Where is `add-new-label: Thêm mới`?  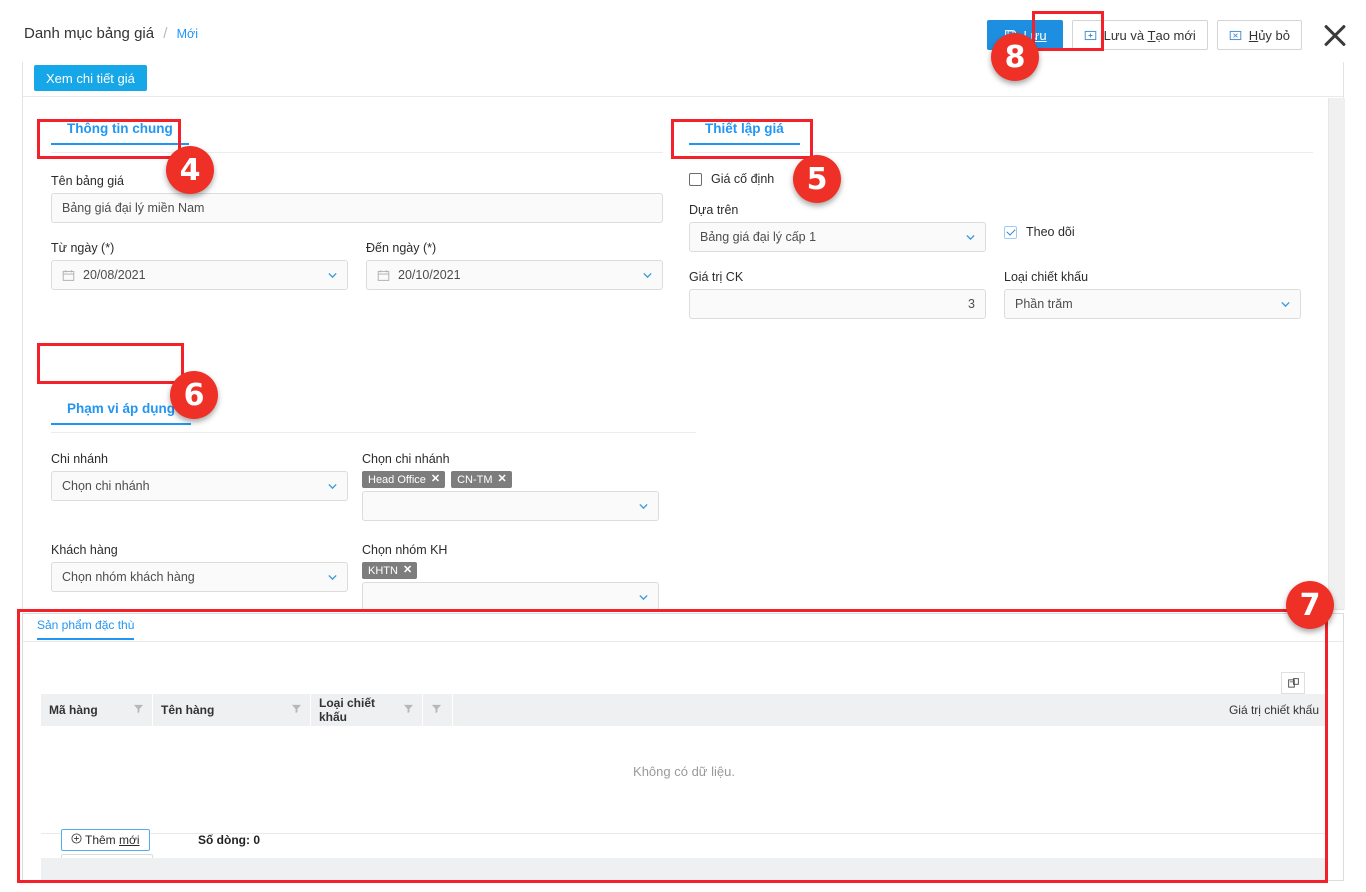 add-new-label: Thêm mới is located at coordinates (112, 840).